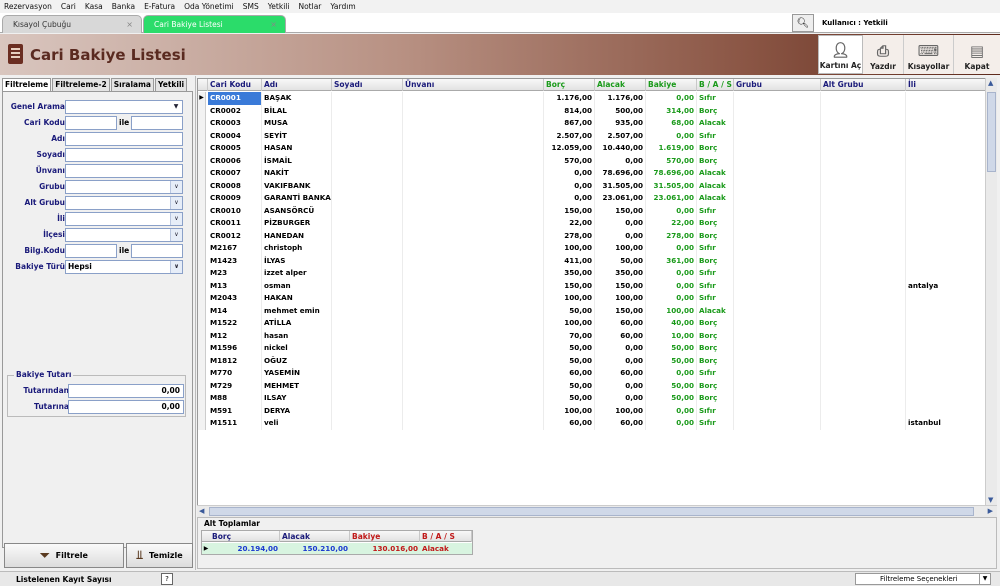  I want to click on menu-item: Cari, so click(68, 6).